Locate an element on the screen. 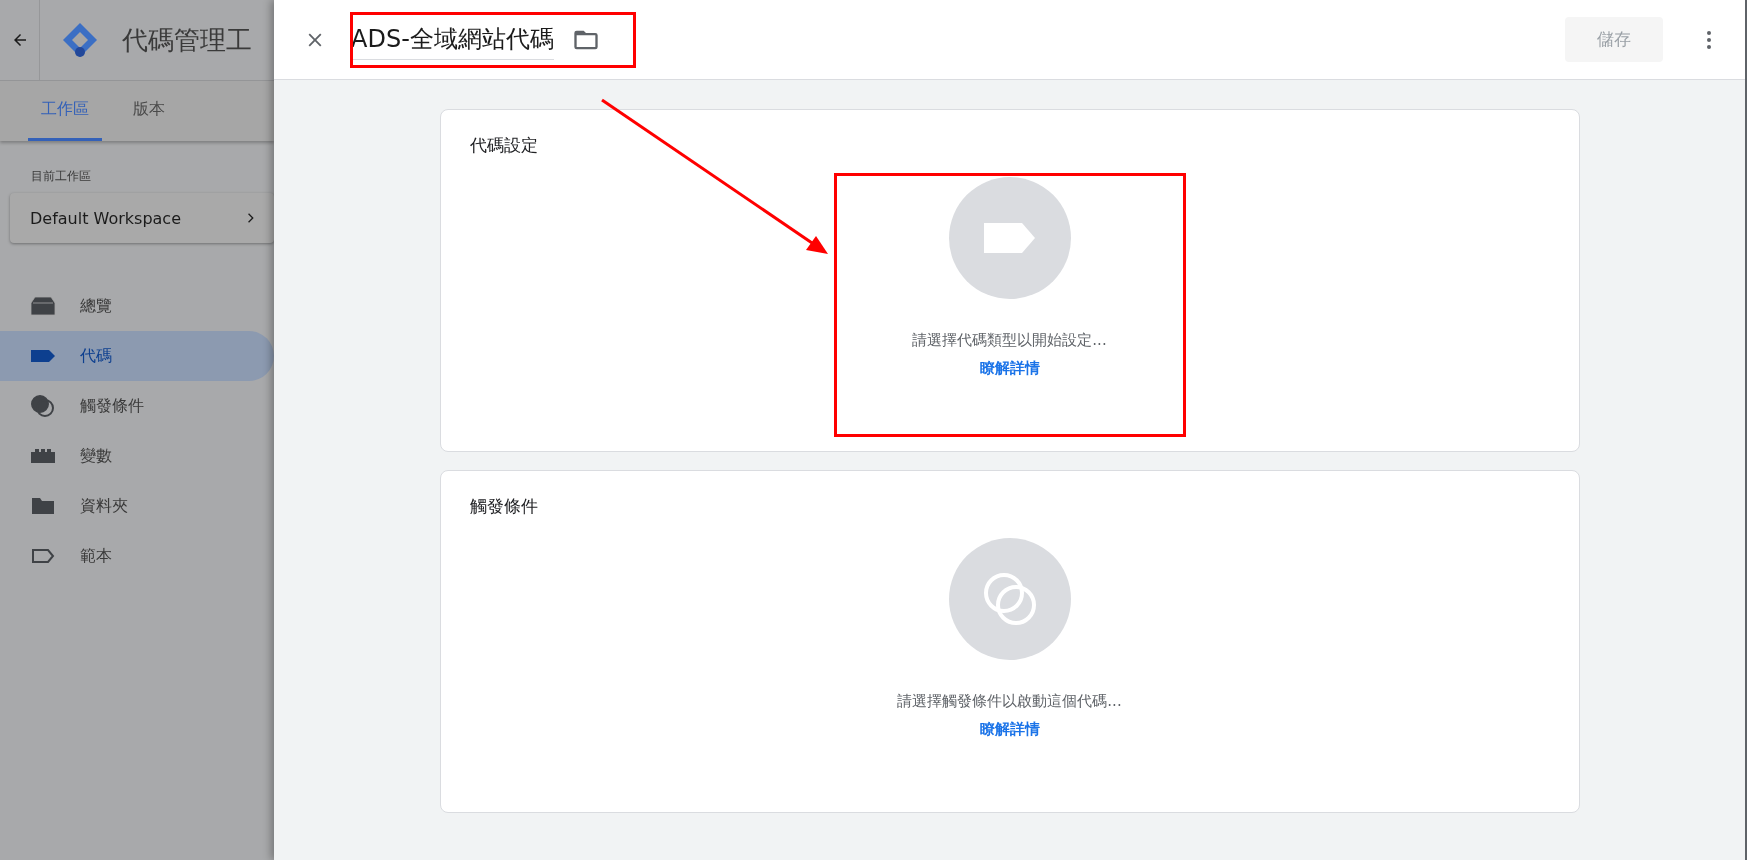  tag-name-field: ADS-全域網站代碼 is located at coordinates (452, 39).